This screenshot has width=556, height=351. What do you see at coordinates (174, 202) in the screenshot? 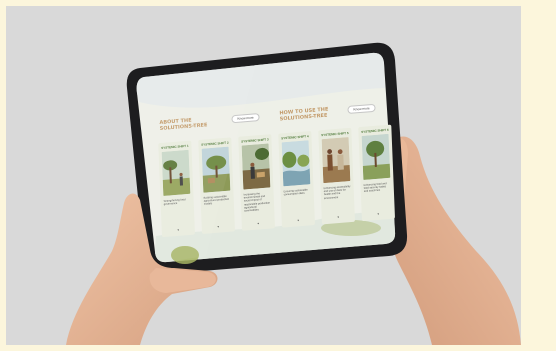
I see `shift-description: Strengthening food governance` at bounding box center [174, 202].